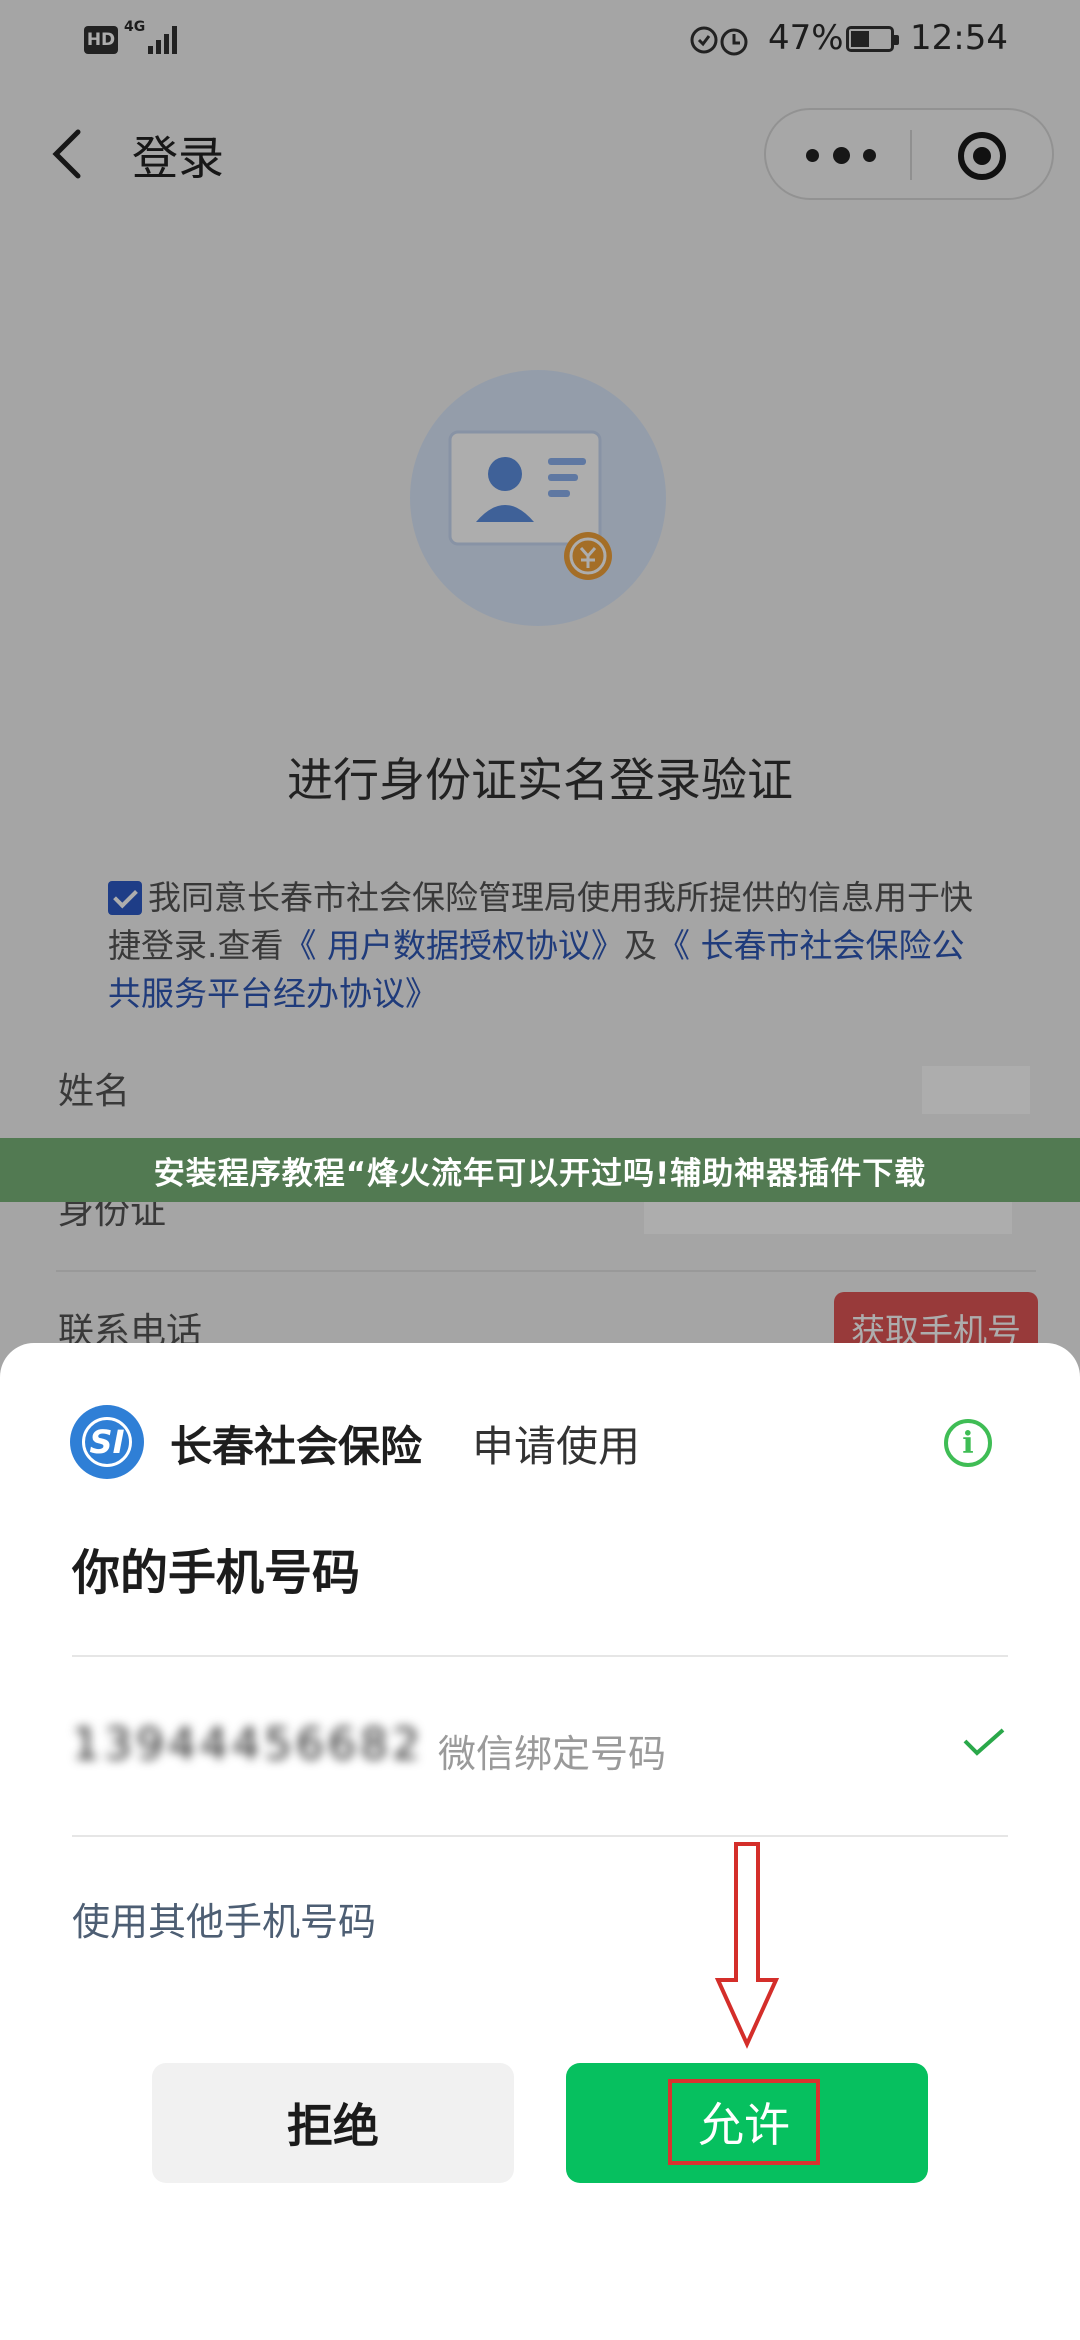 This screenshot has height=2340, width=1080. I want to click on reject-button: 拒绝, so click(333, 2123).